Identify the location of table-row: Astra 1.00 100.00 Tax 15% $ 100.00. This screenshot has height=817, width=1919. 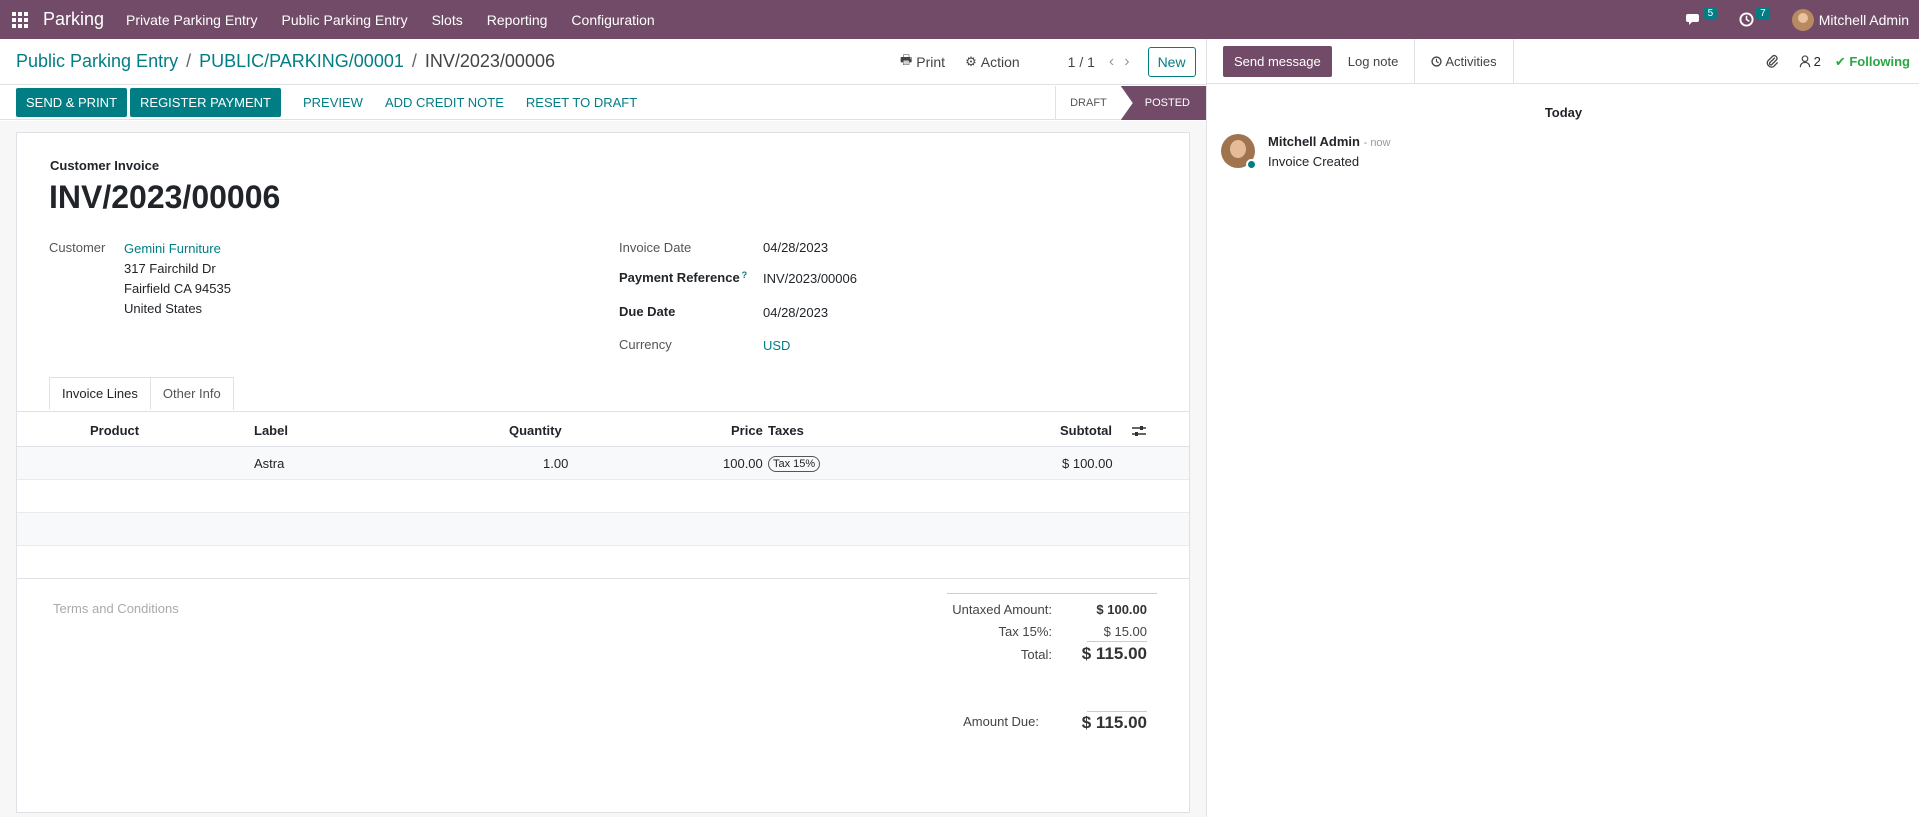
(603, 463).